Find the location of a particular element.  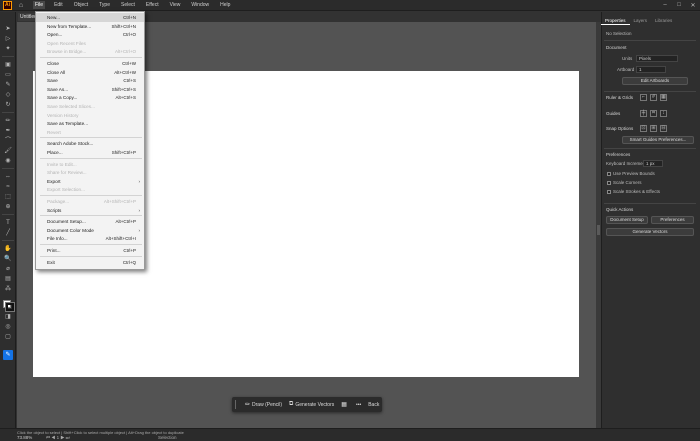

warp-tool-icon: ≈ is located at coordinates (8, 187).